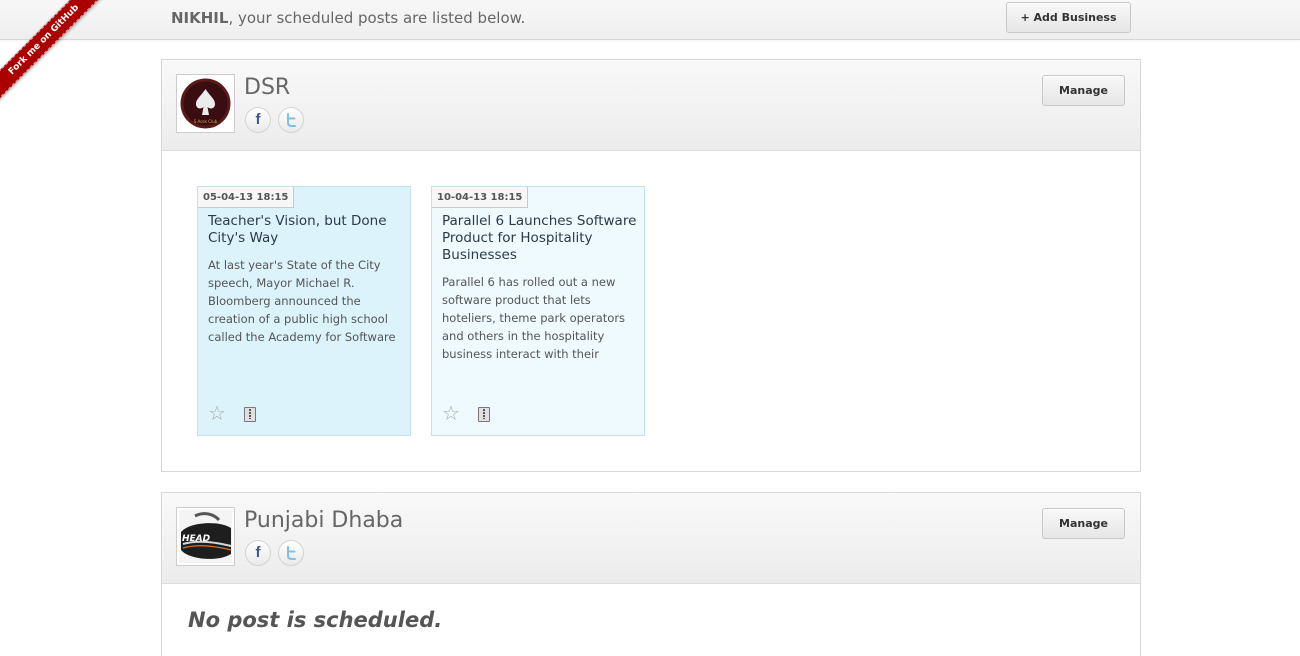 This screenshot has height=656, width=1300. Describe the element at coordinates (196, 539) in the screenshot. I see `logo-caption: HEAD` at that location.